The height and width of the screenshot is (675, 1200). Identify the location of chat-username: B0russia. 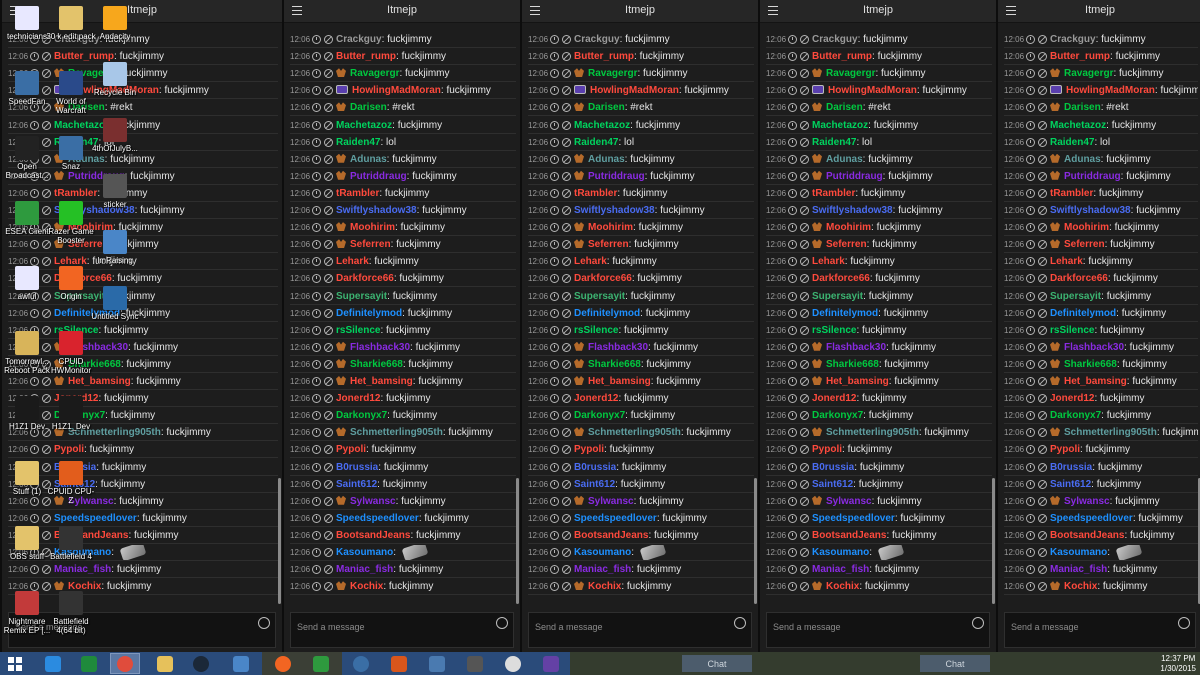
(595, 467).